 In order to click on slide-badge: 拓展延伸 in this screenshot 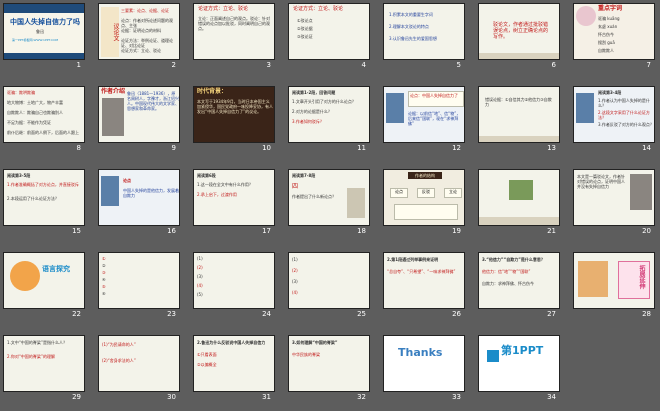, I will do `click(641, 277)`.